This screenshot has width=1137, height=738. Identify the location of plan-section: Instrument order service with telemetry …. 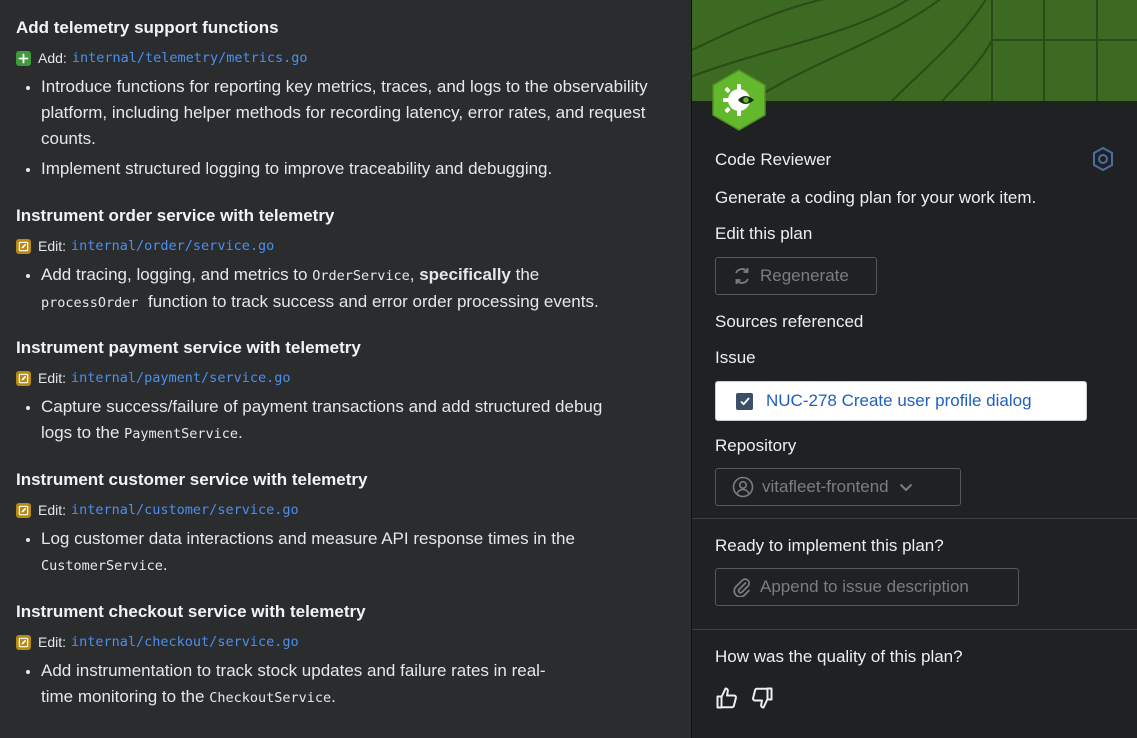
(346, 262).